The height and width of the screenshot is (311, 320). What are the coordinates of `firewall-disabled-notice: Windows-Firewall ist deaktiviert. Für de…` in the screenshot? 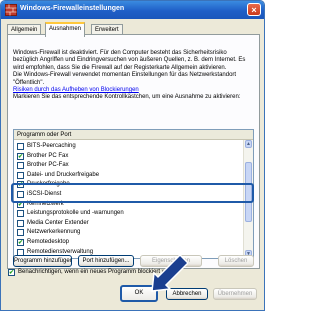 It's located at (133, 68).